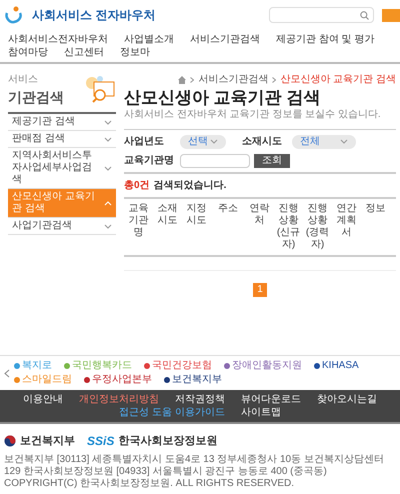 Image resolution: width=400 pixels, height=494 pixels. I want to click on footer-link: 찾아오시는길, so click(347, 399).